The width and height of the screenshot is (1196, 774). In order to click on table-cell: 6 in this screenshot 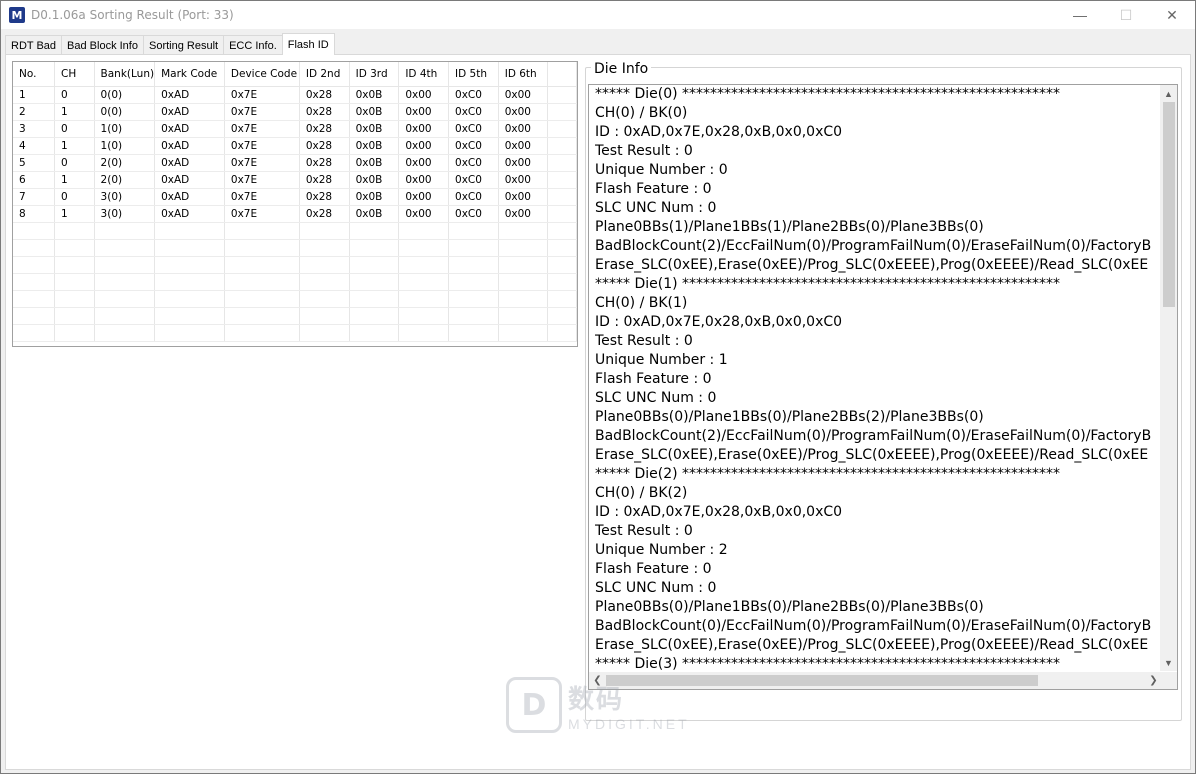, I will do `click(34, 180)`.